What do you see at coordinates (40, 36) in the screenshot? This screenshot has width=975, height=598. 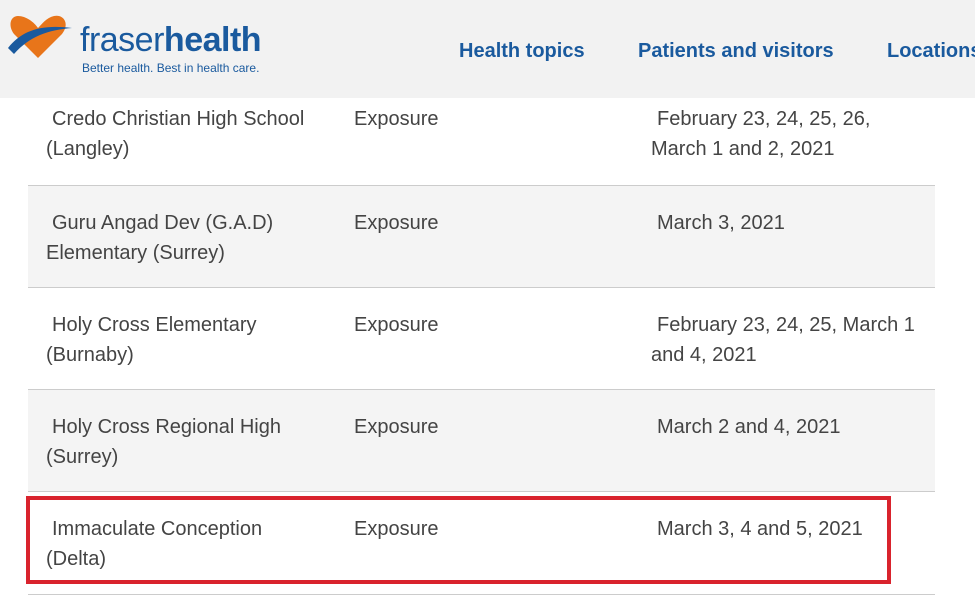 I see `heart-logo-icon` at bounding box center [40, 36].